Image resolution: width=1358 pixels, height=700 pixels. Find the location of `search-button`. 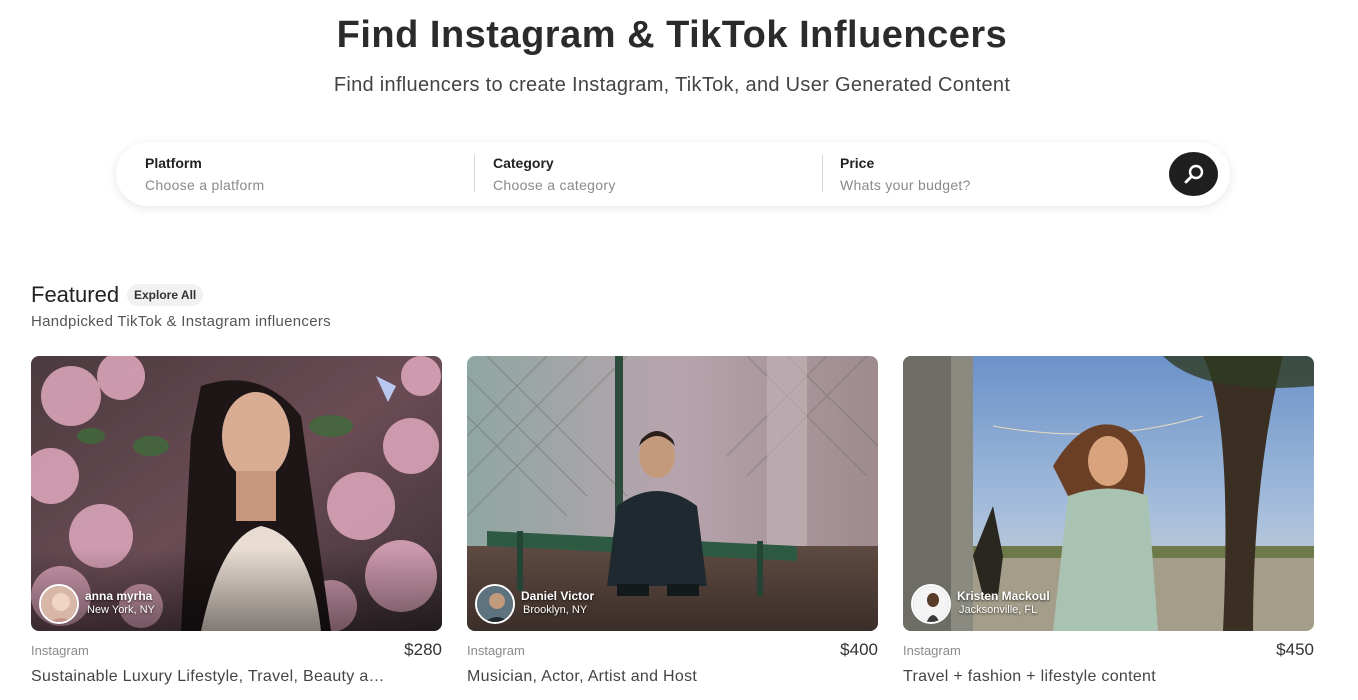

search-button is located at coordinates (1193, 174).